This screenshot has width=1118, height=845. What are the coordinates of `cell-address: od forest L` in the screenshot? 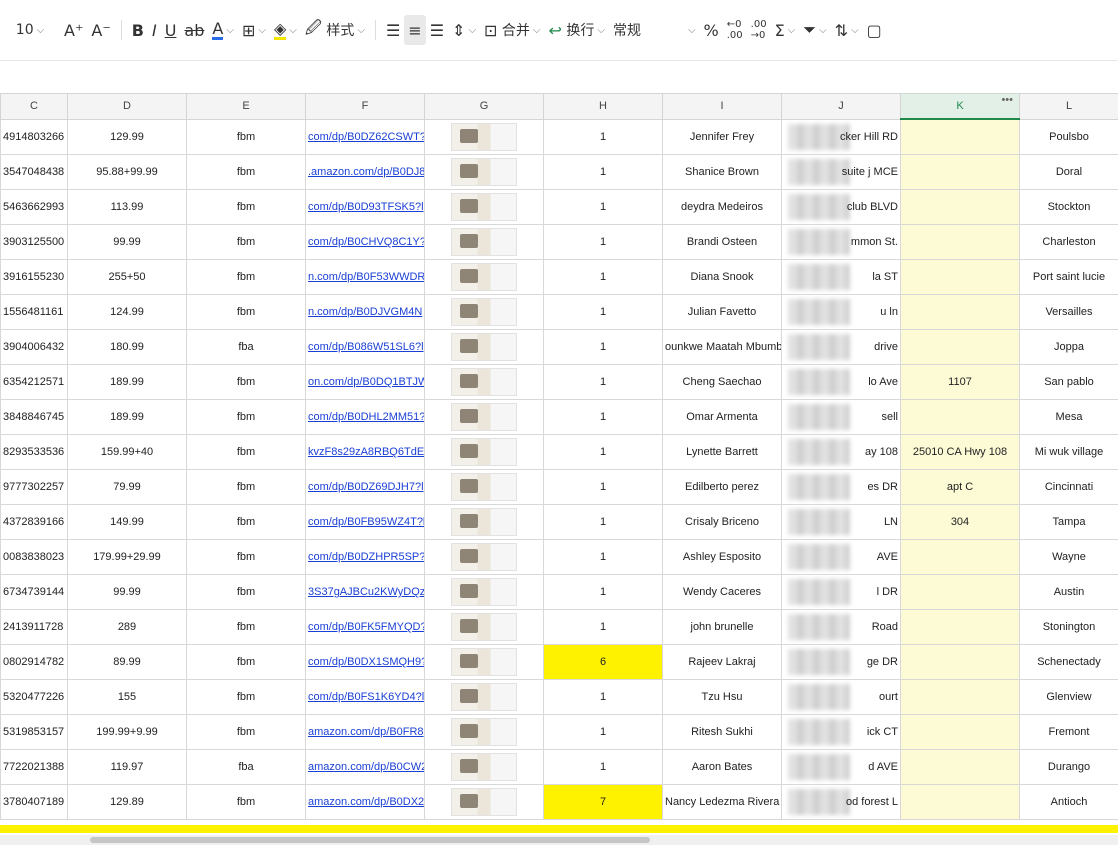 It's located at (841, 802).